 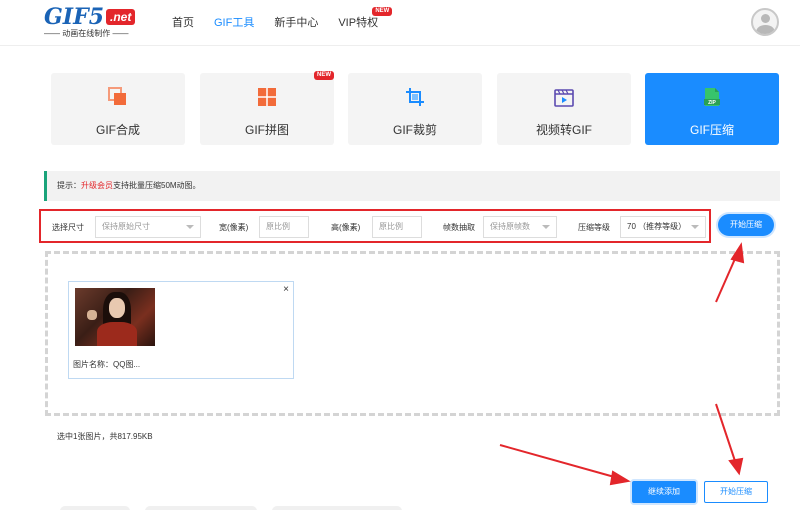 What do you see at coordinates (118, 109) in the screenshot?
I see `tool-card-gif-merge: GIF合成` at bounding box center [118, 109].